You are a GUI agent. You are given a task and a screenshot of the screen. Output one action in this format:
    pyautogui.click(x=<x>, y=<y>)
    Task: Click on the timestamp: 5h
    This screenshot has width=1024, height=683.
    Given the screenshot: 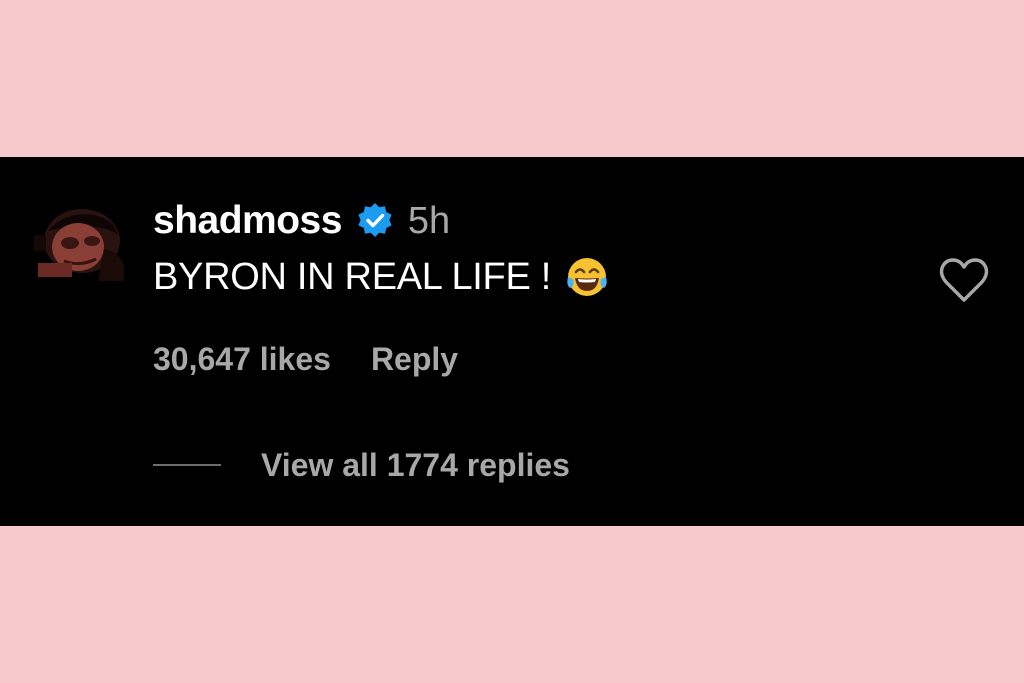 What is the action you would take?
    pyautogui.click(x=429, y=220)
    